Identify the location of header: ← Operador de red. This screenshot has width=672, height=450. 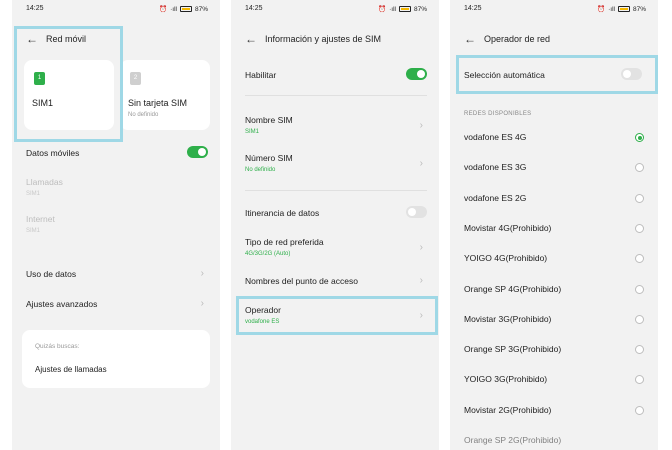
(507, 39).